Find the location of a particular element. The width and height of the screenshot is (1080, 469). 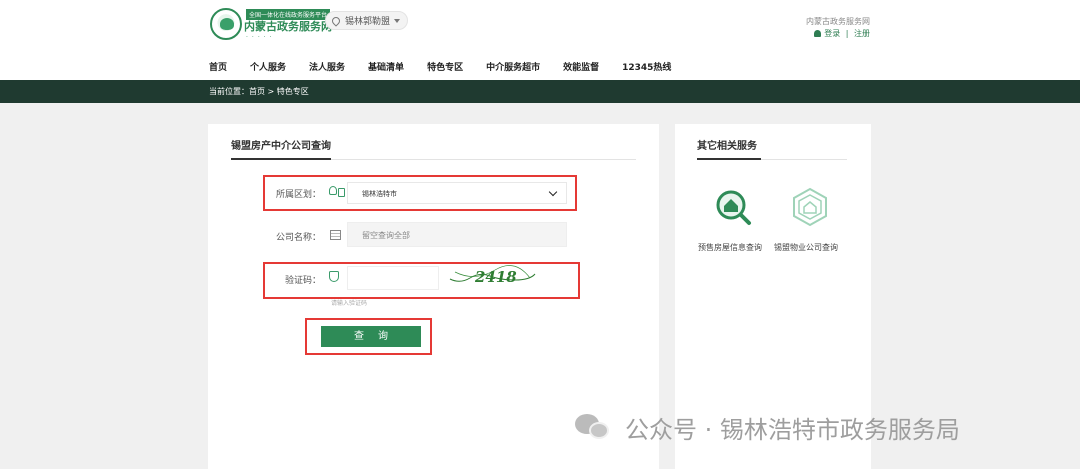

property-hexagon-icon is located at coordinates (810, 207).